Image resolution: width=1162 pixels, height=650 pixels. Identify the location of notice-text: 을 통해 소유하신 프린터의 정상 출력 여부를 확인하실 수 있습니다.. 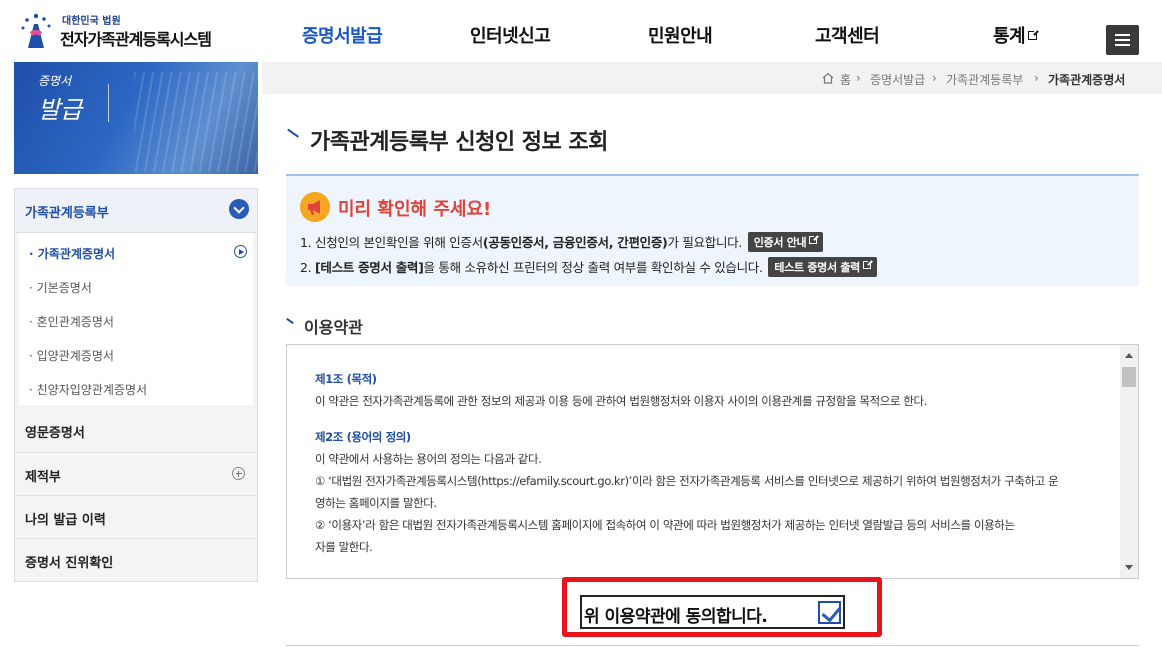
(593, 267).